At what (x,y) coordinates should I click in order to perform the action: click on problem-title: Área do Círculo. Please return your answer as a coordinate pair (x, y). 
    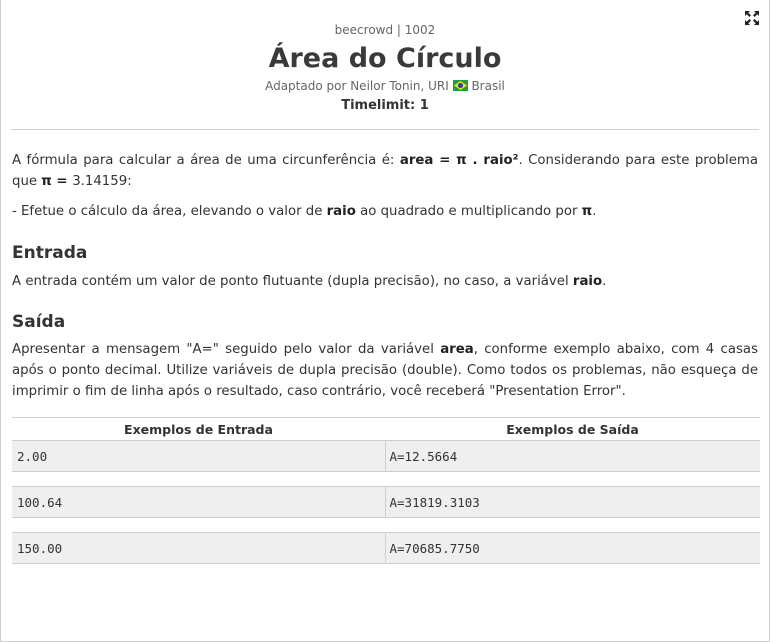
    Looking at the image, I should click on (385, 58).